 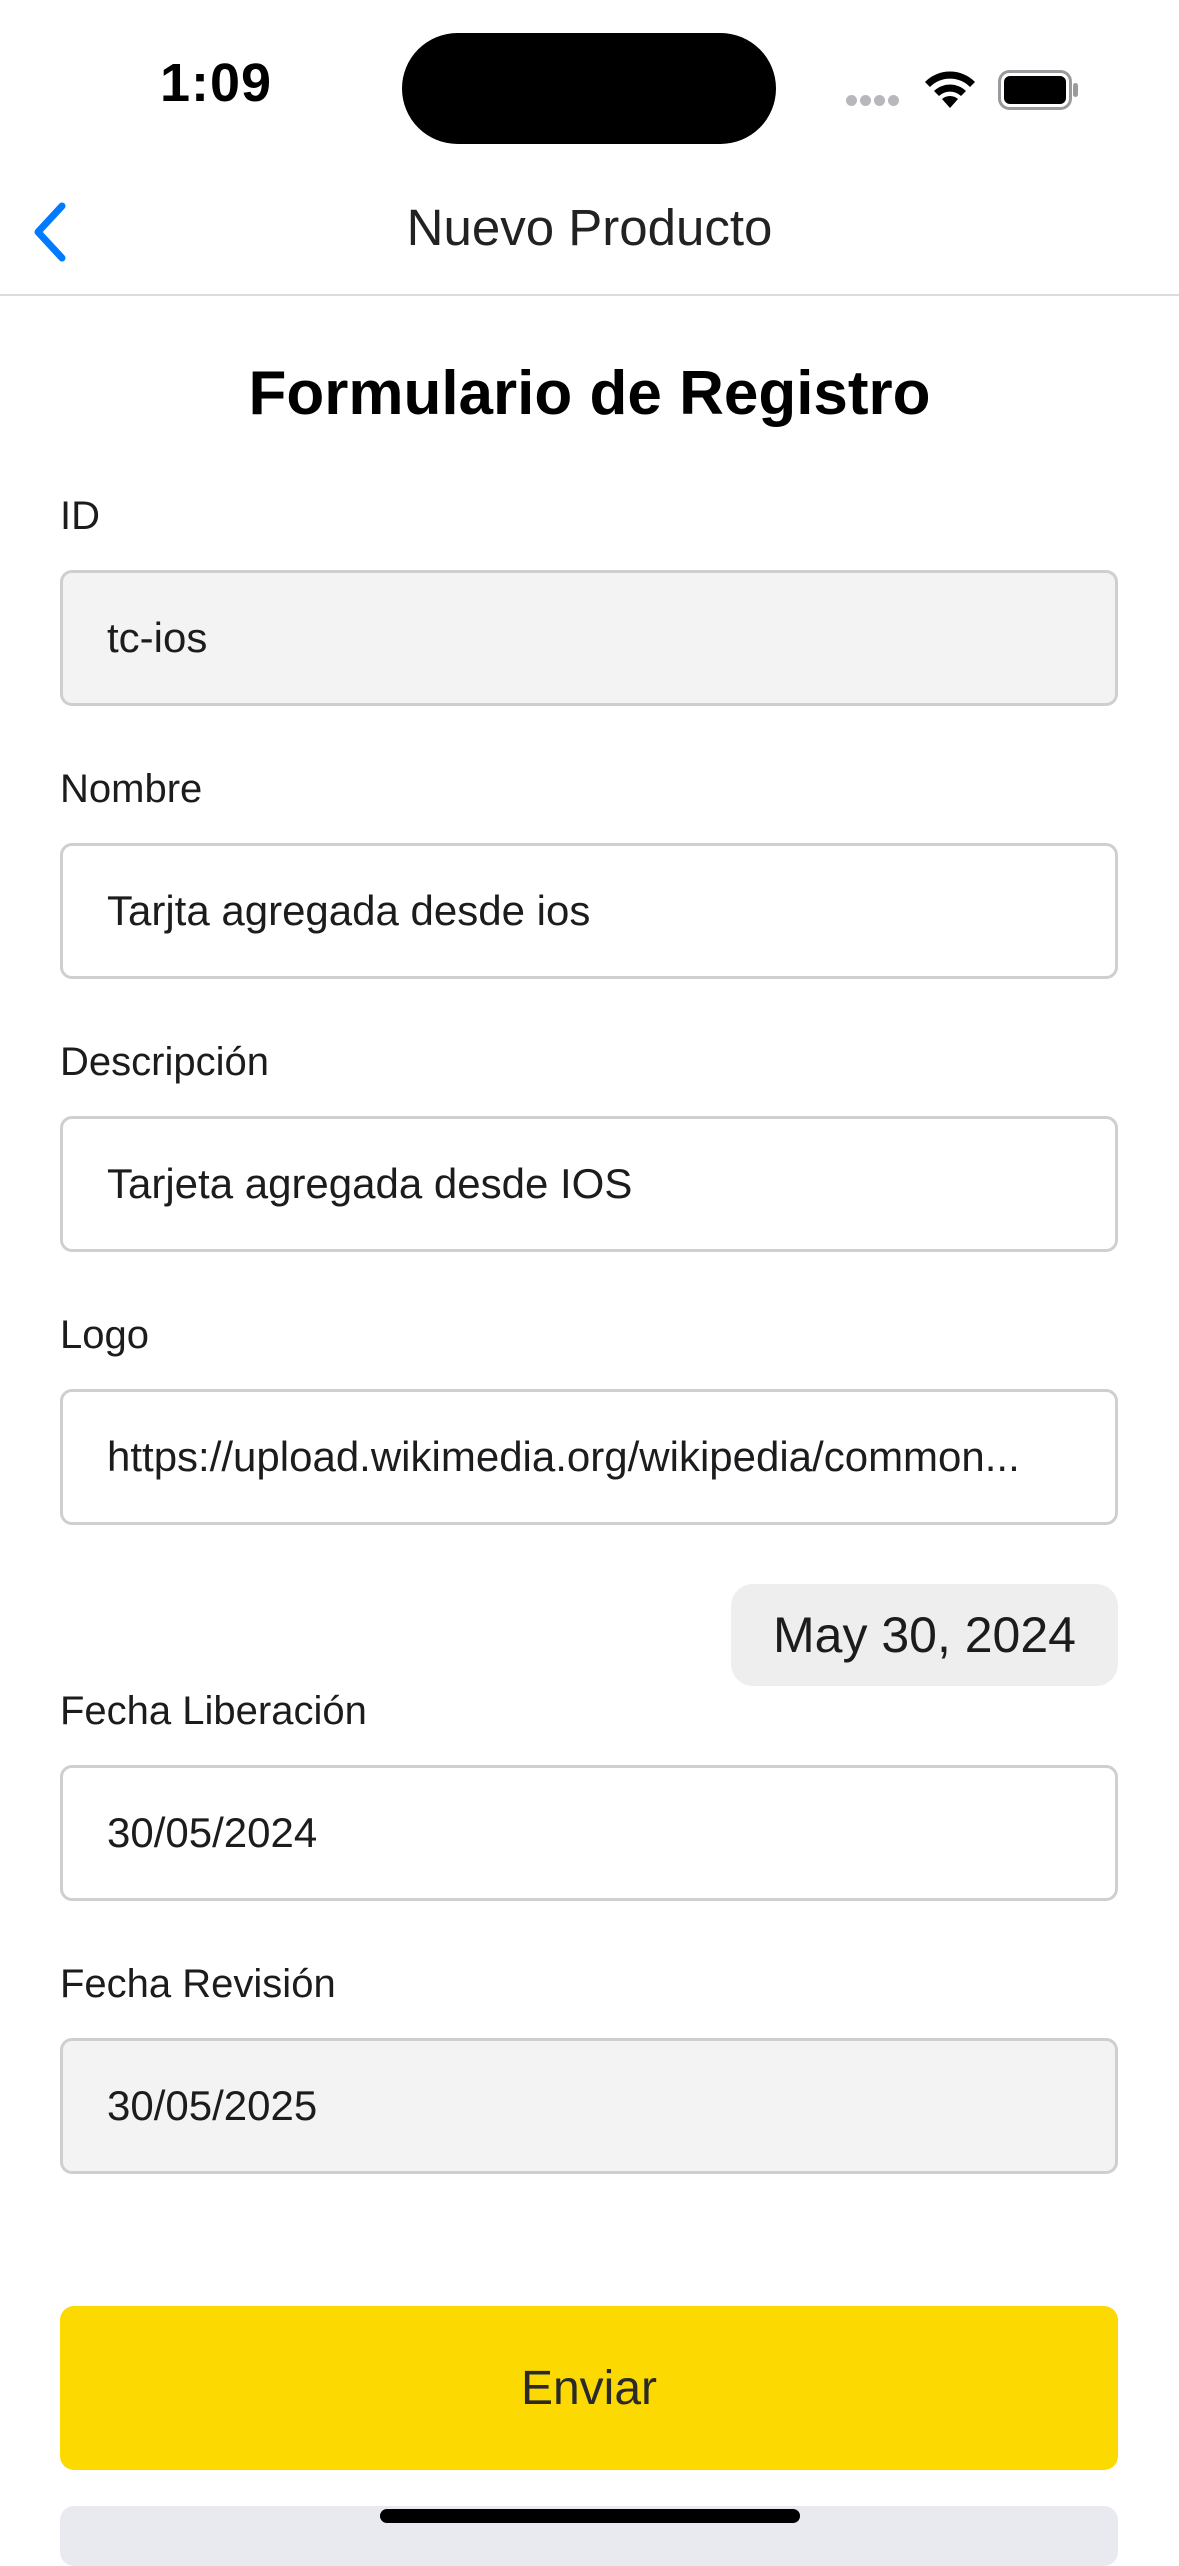 What do you see at coordinates (589, 638) in the screenshot?
I see `id-field: tc-ios` at bounding box center [589, 638].